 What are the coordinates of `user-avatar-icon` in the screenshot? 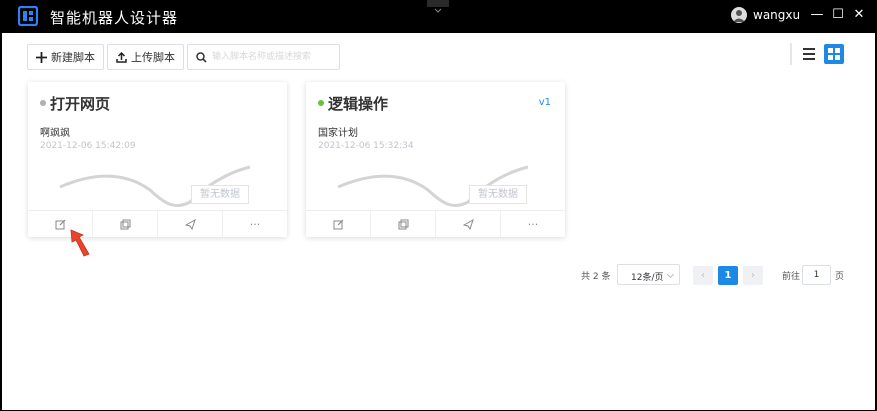 It's located at (739, 15).